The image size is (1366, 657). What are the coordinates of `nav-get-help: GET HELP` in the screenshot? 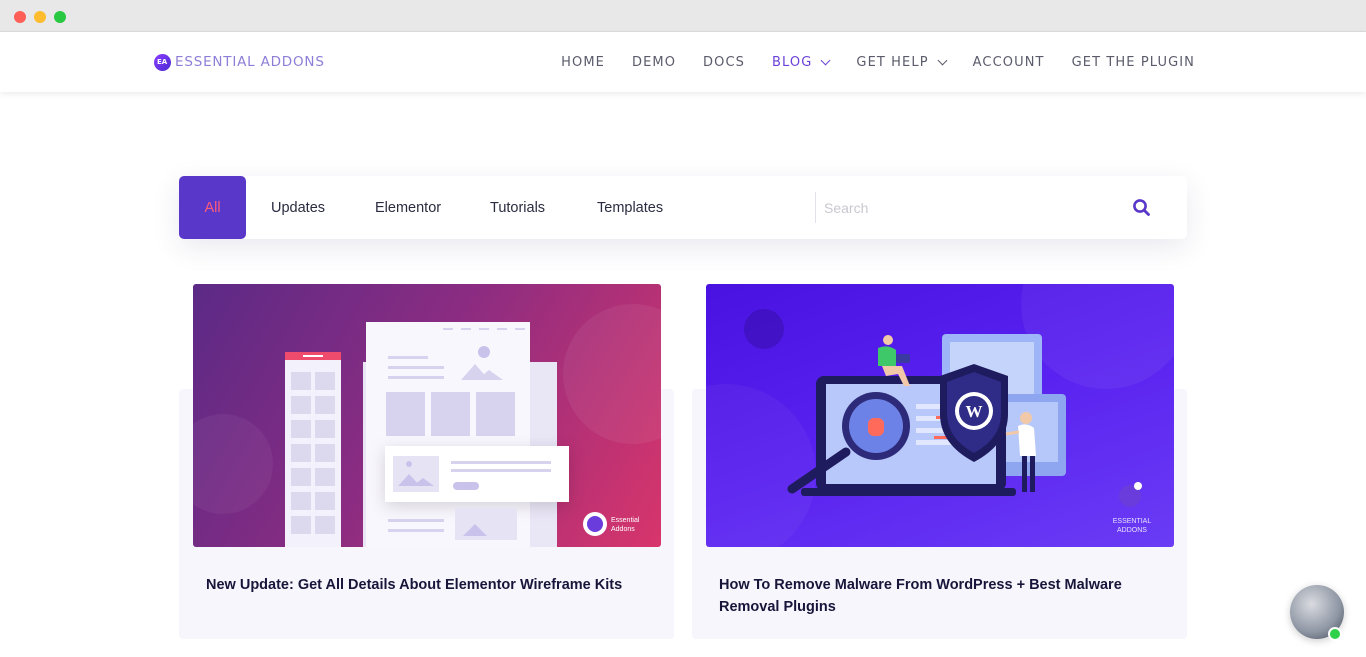 It's located at (902, 62).